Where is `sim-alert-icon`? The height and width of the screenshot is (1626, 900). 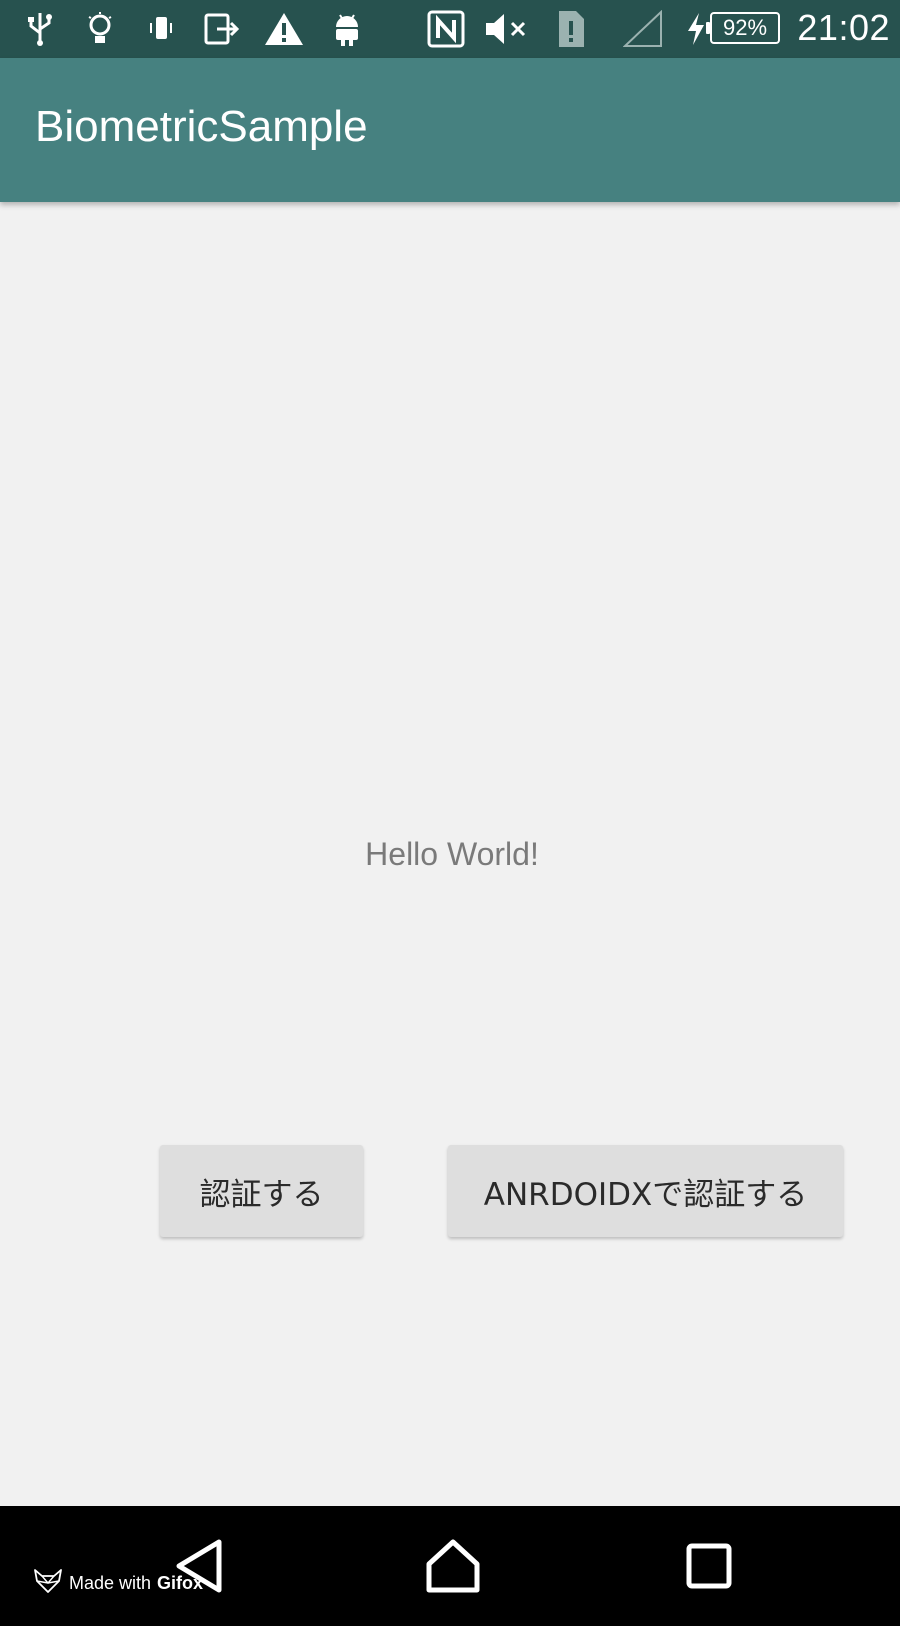
sim-alert-icon is located at coordinates (571, 29).